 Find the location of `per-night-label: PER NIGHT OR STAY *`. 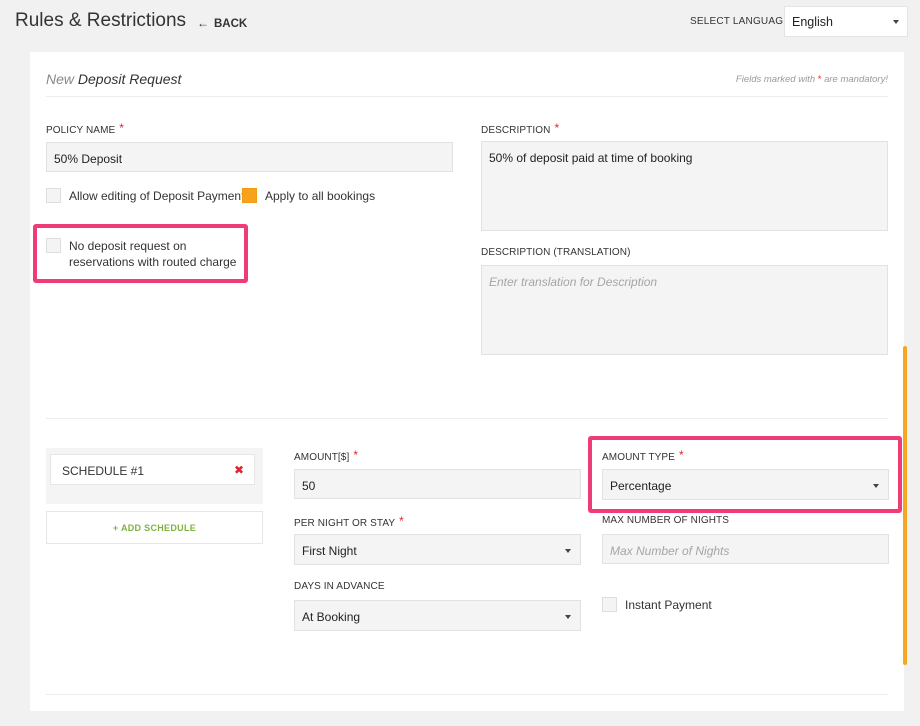

per-night-label: PER NIGHT OR STAY * is located at coordinates (349, 521).